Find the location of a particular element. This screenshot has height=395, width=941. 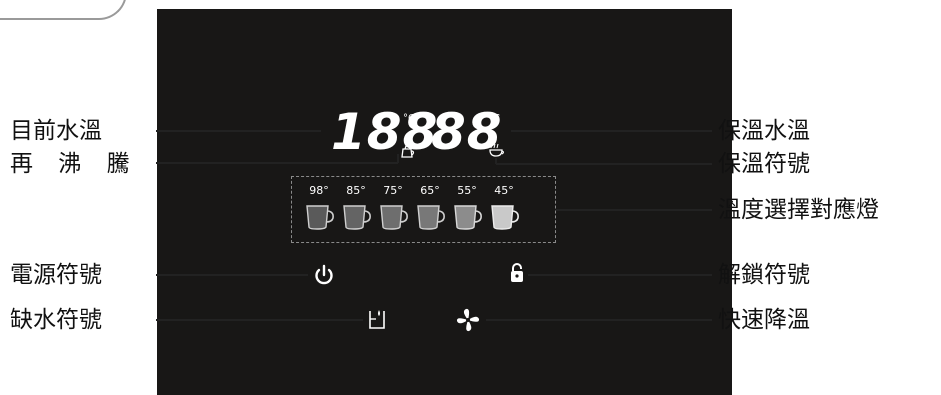

label-low-water: 缺水符號 is located at coordinates (56, 320).